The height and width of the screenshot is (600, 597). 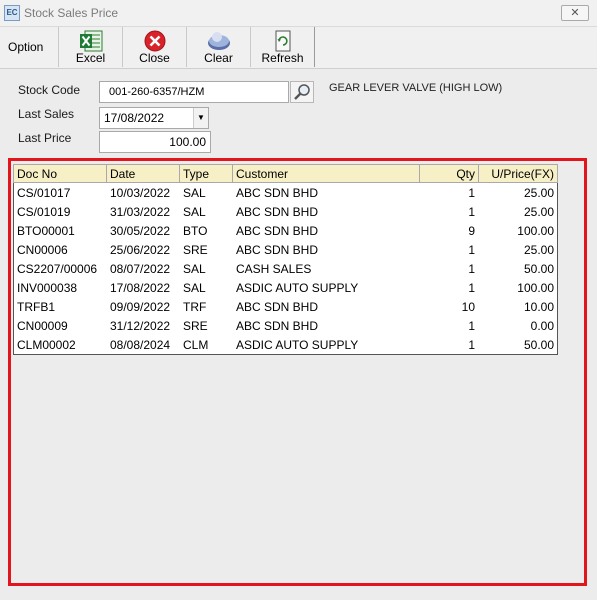 What do you see at coordinates (140, 306) in the screenshot?
I see `date-cell: 09/09/2022` at bounding box center [140, 306].